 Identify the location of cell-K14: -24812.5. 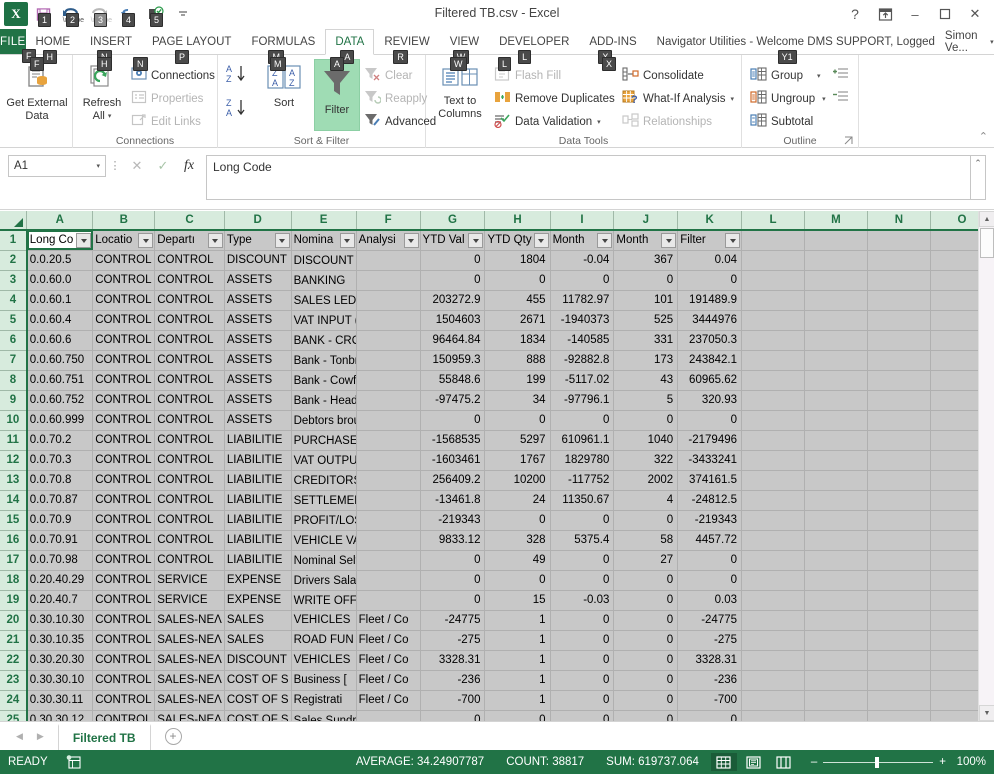
(710, 500).